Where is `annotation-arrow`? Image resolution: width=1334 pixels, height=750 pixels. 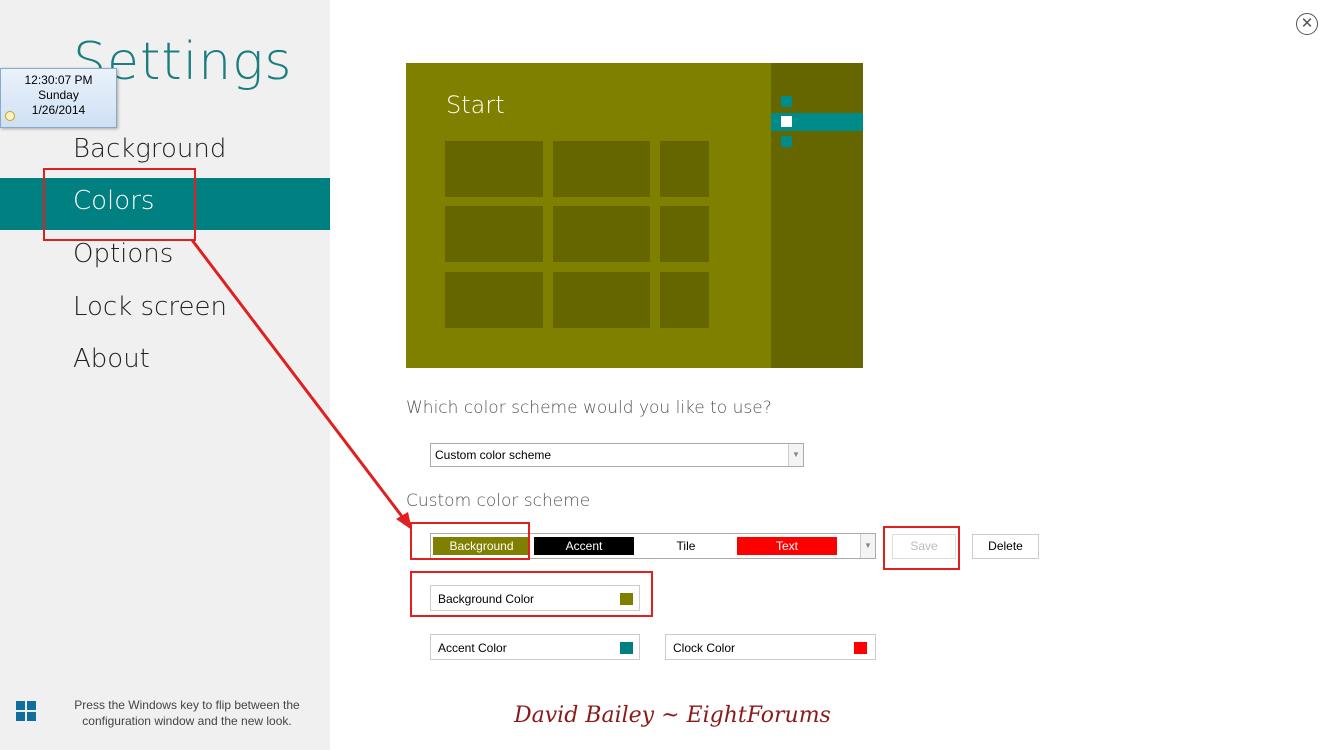
annotation-arrow is located at coordinates (301, 384).